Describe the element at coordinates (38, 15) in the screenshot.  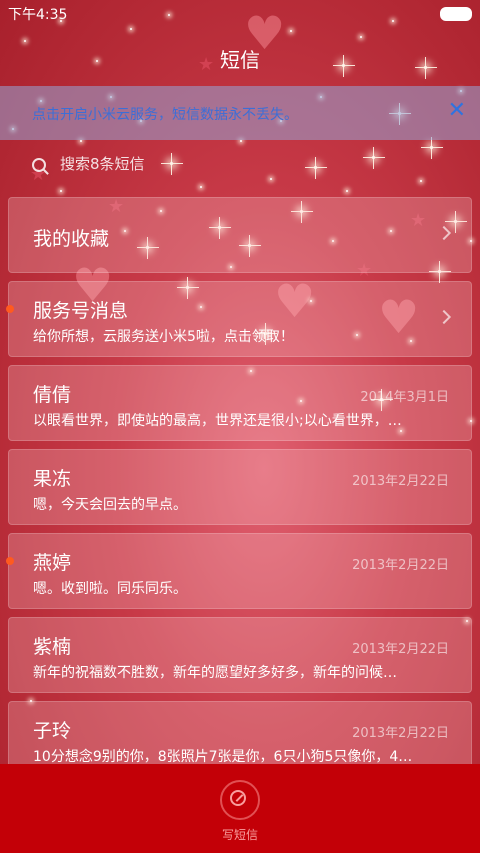
I see `status-time: 下午4:35` at that location.